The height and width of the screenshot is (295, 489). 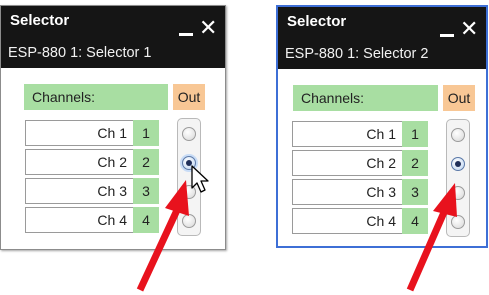 I want to click on mouse-cursor-icon, so click(x=200, y=179).